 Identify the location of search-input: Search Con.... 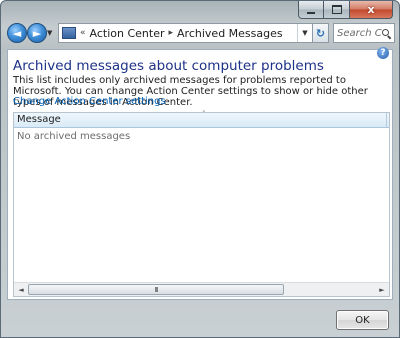
(359, 33).